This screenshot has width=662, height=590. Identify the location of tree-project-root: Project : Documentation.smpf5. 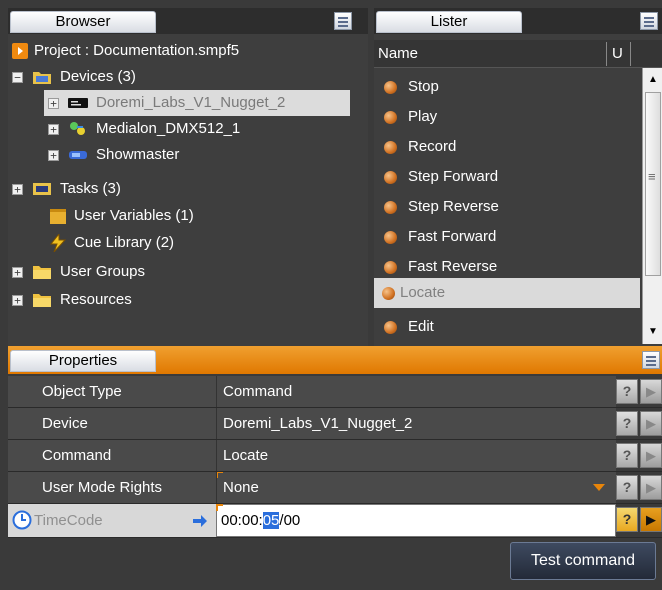
(188, 51).